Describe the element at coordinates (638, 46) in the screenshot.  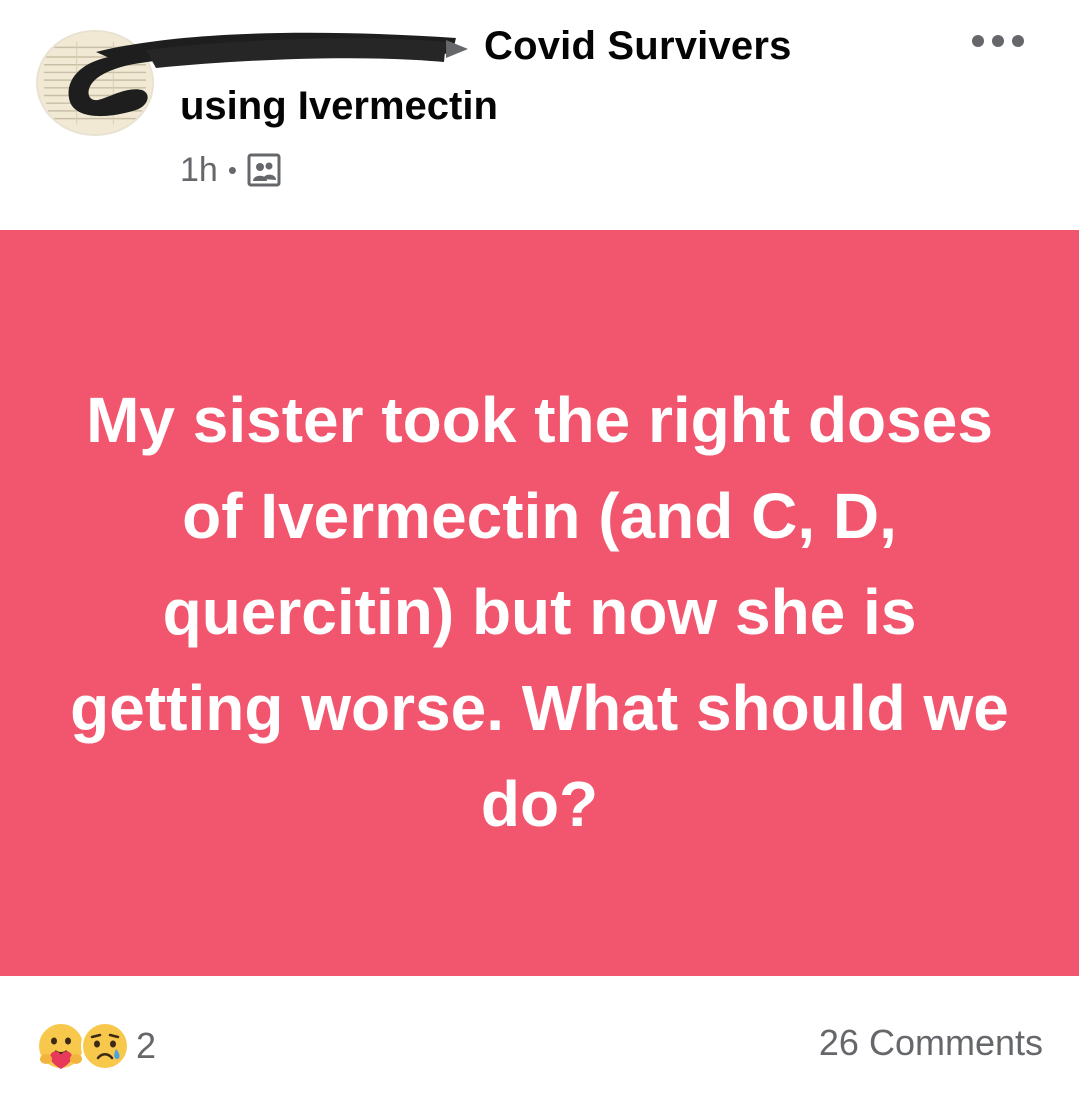
I see `group-name: Covid Survivers` at that location.